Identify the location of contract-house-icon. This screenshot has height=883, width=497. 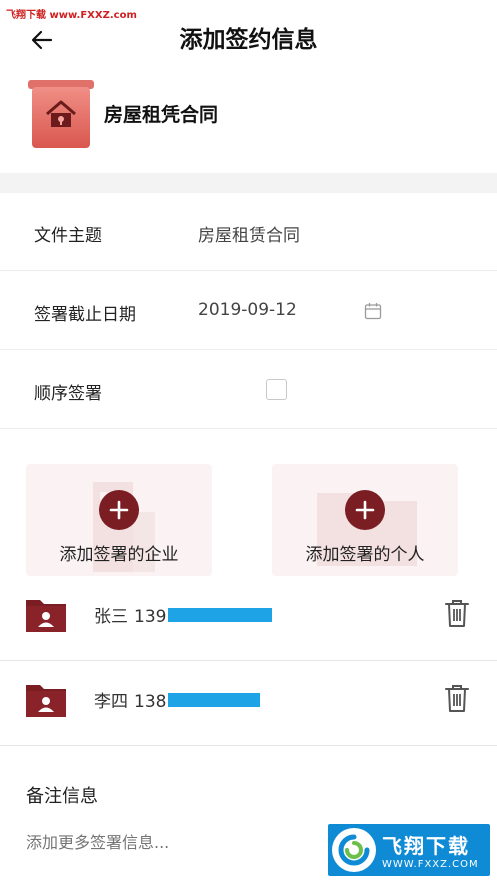
(61, 115).